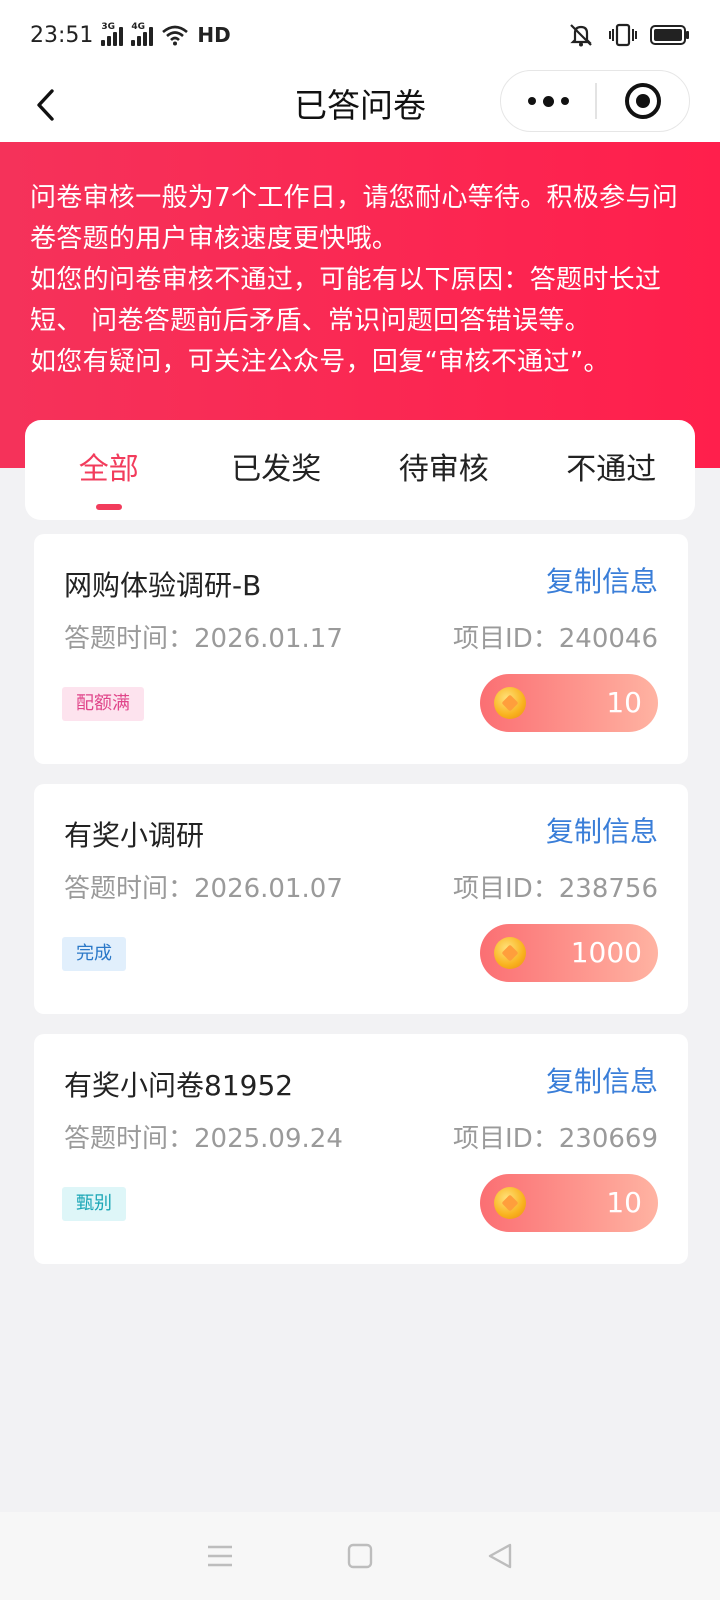 Image resolution: width=720 pixels, height=1600 pixels. I want to click on system-back-button, so click(500, 1556).